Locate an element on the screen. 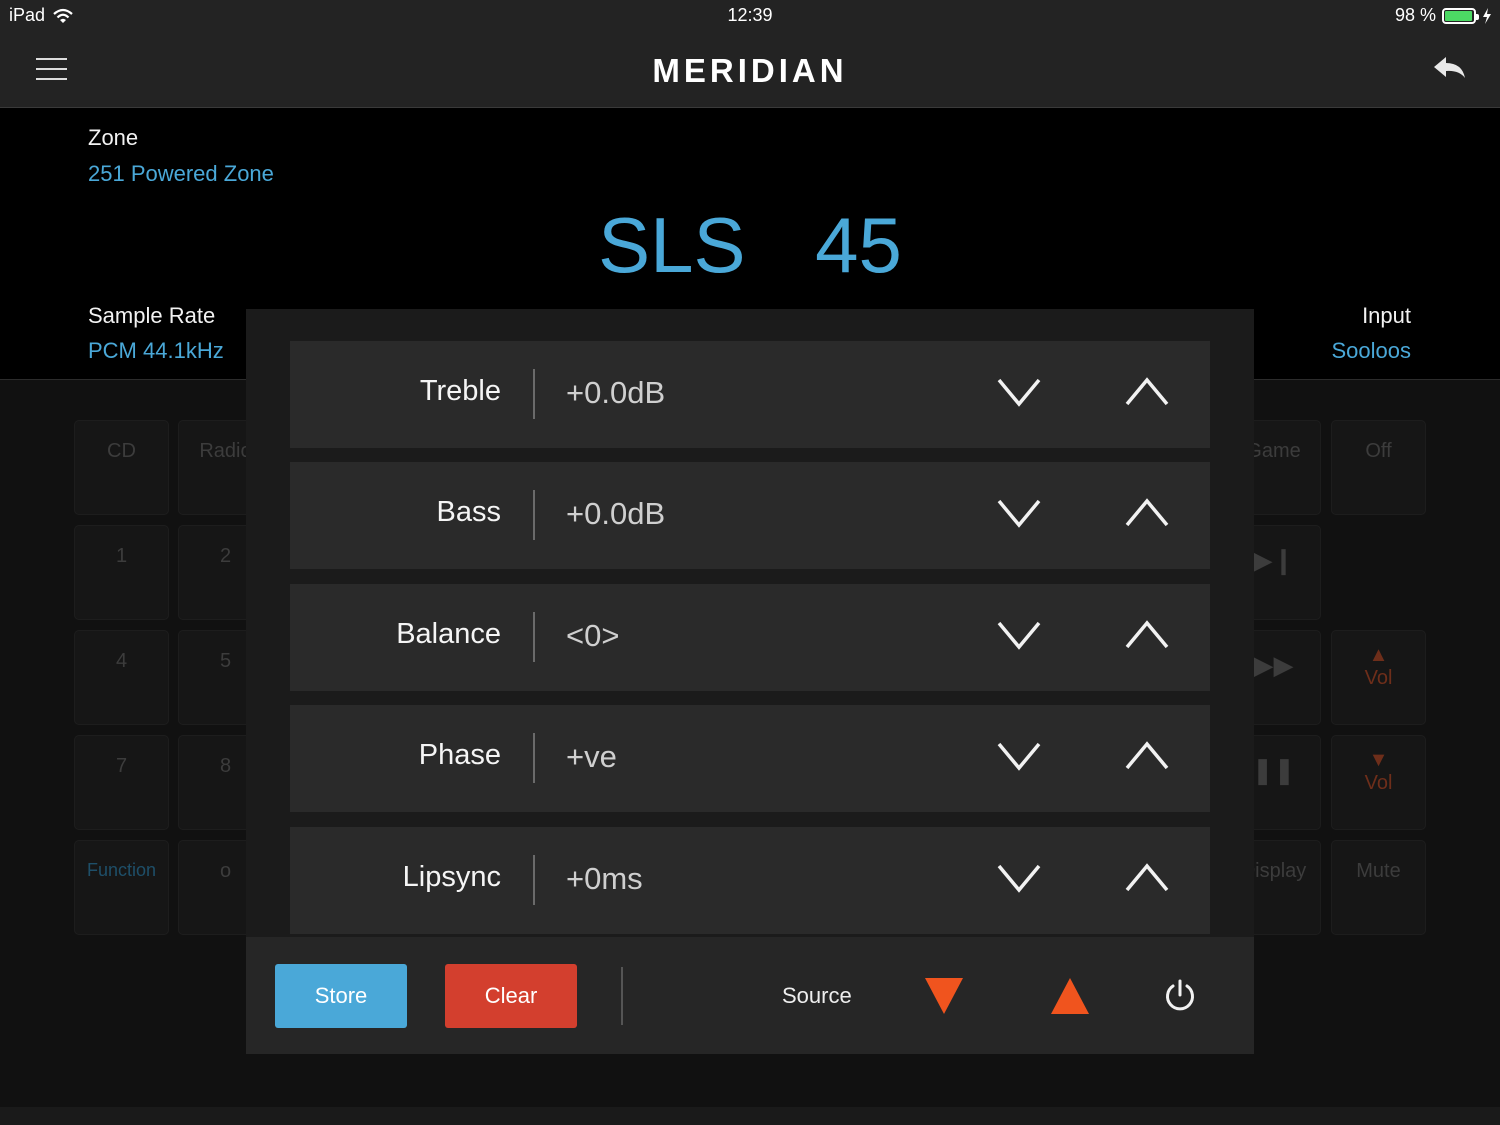  input-value: Sooloos is located at coordinates (1371, 351).